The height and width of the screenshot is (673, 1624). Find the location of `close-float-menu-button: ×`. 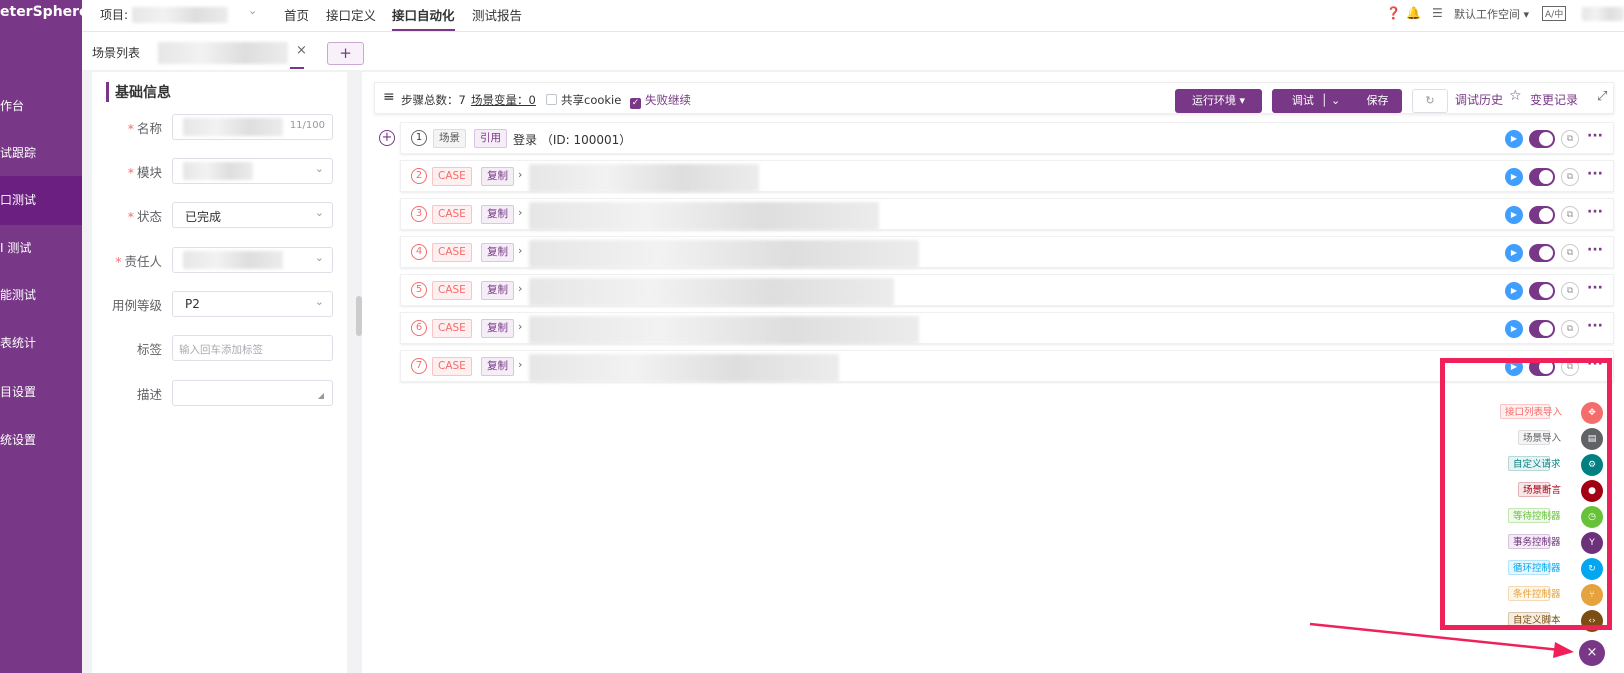

close-float-menu-button: × is located at coordinates (1592, 653).